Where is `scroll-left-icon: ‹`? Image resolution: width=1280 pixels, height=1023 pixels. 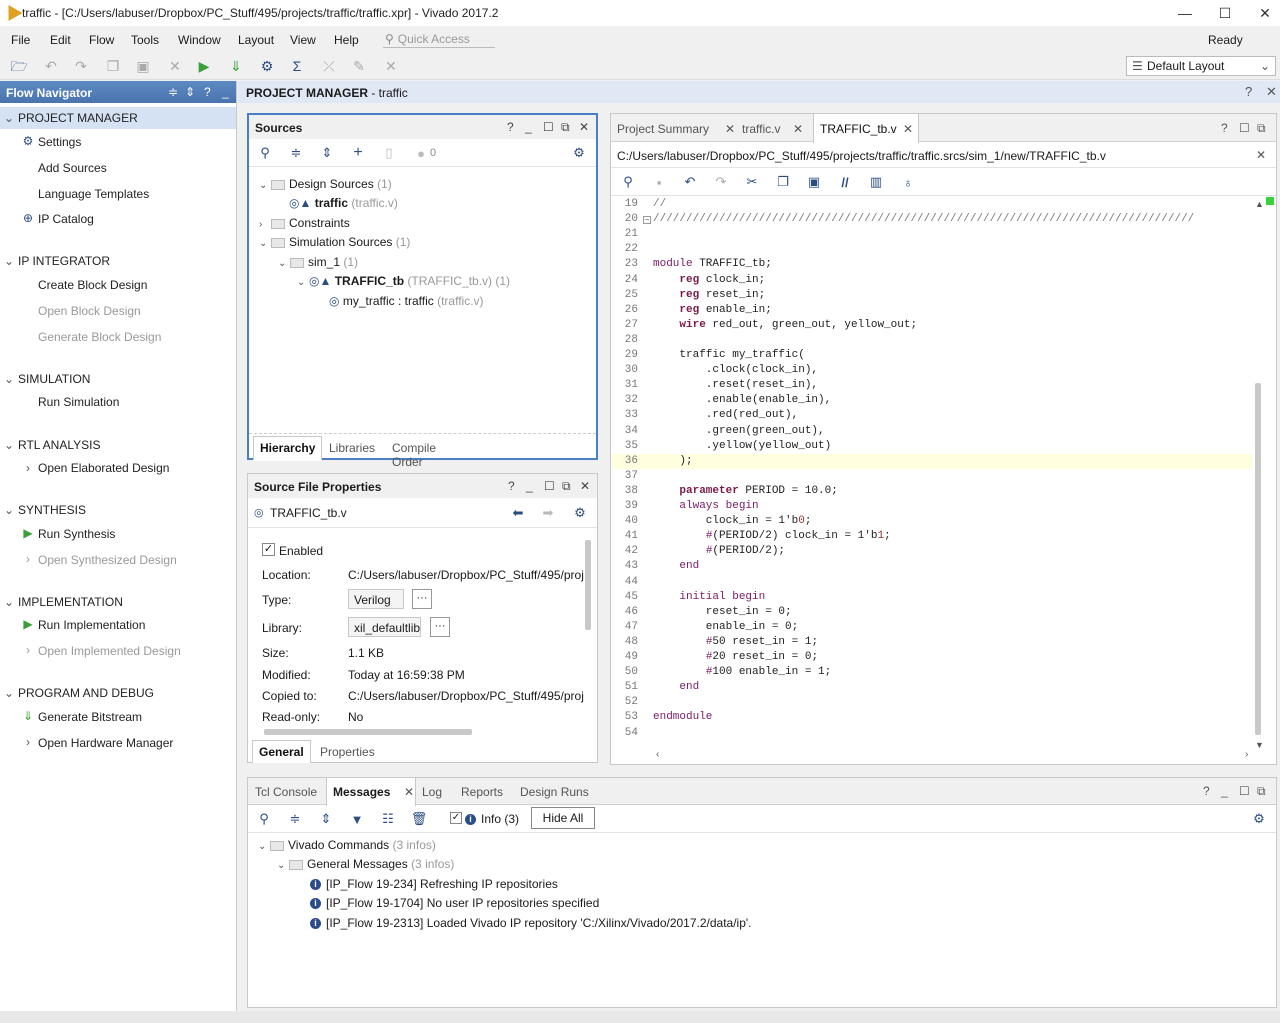
scroll-left-icon: ‹ is located at coordinates (657, 754).